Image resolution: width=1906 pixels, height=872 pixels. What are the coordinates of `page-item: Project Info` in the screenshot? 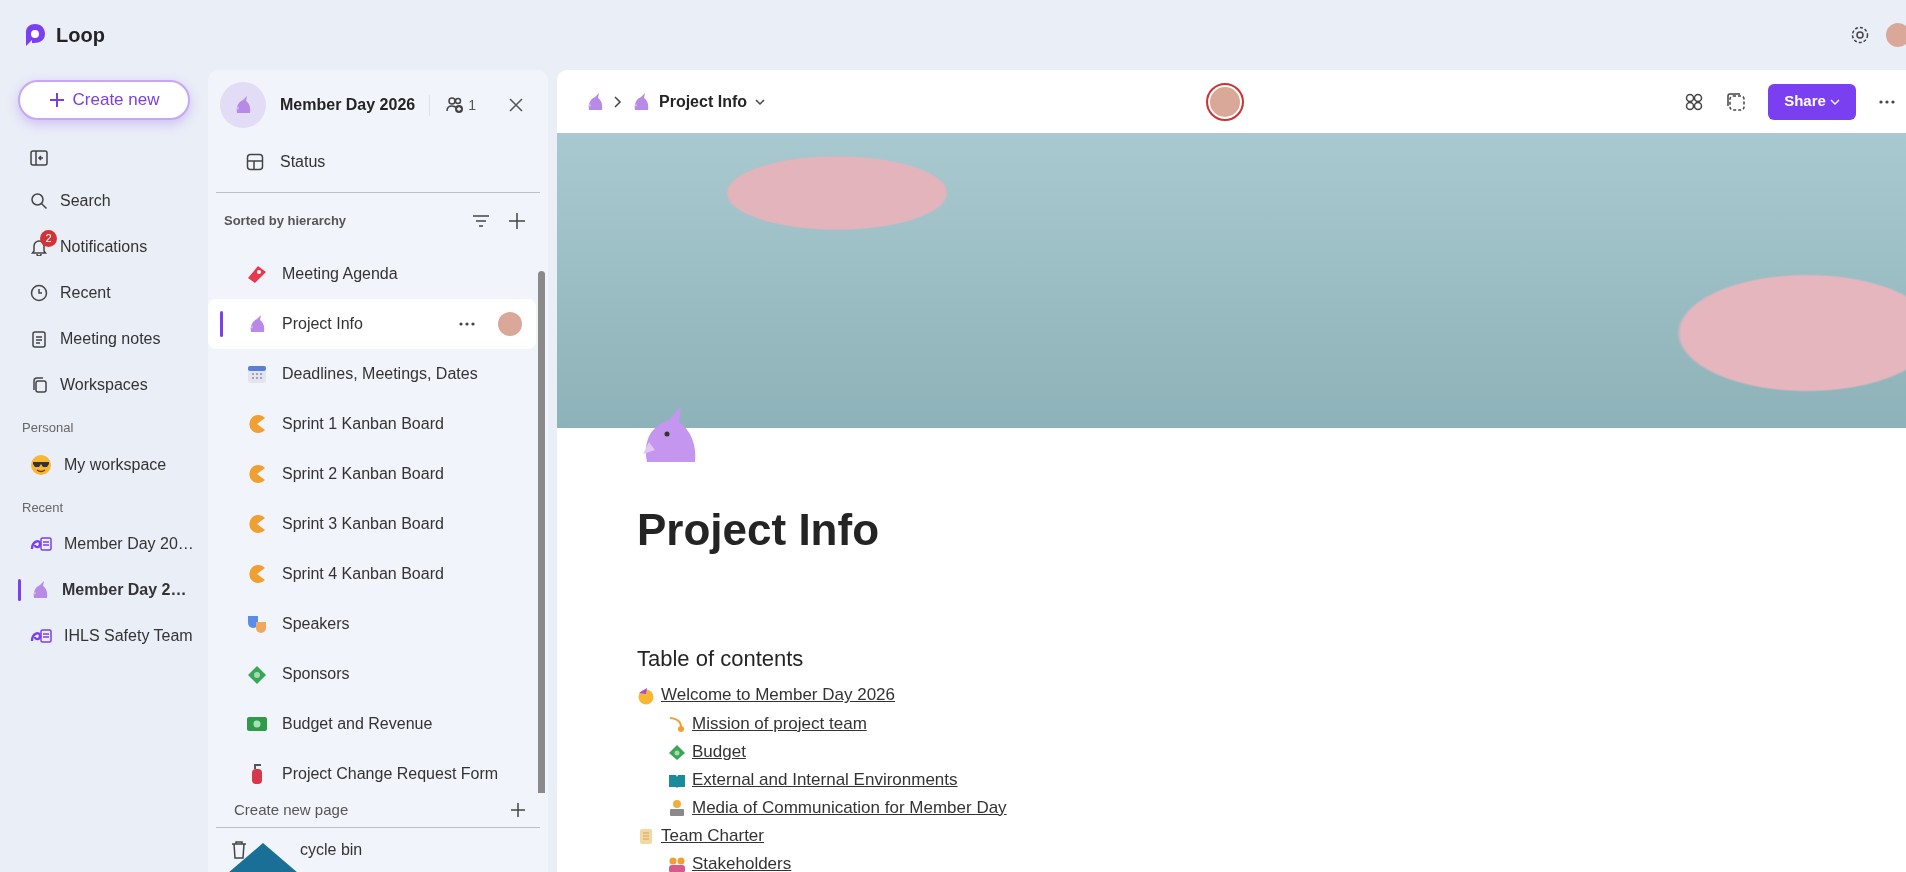 It's located at (372, 324).